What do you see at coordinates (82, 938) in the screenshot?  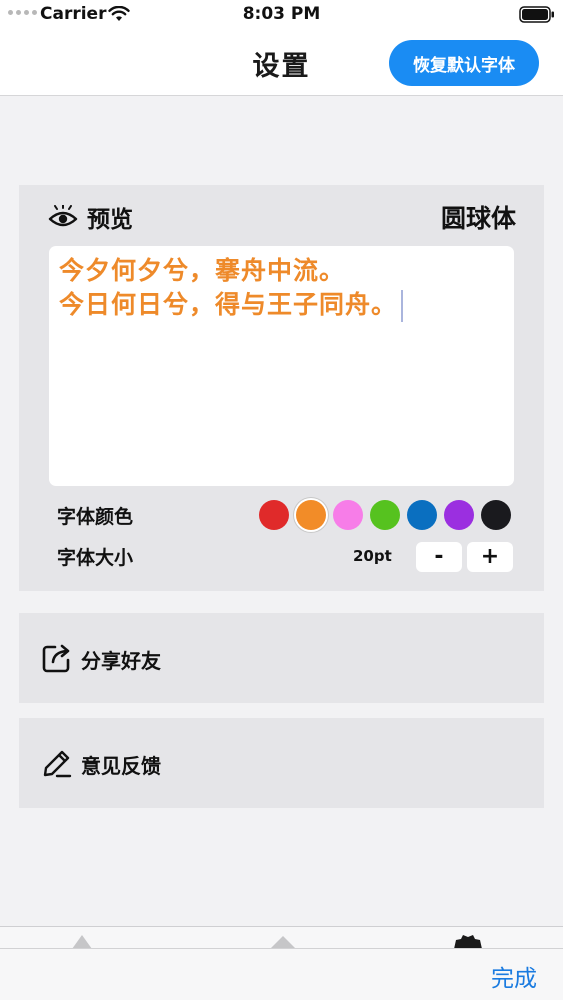 I see `tab-home-icon` at bounding box center [82, 938].